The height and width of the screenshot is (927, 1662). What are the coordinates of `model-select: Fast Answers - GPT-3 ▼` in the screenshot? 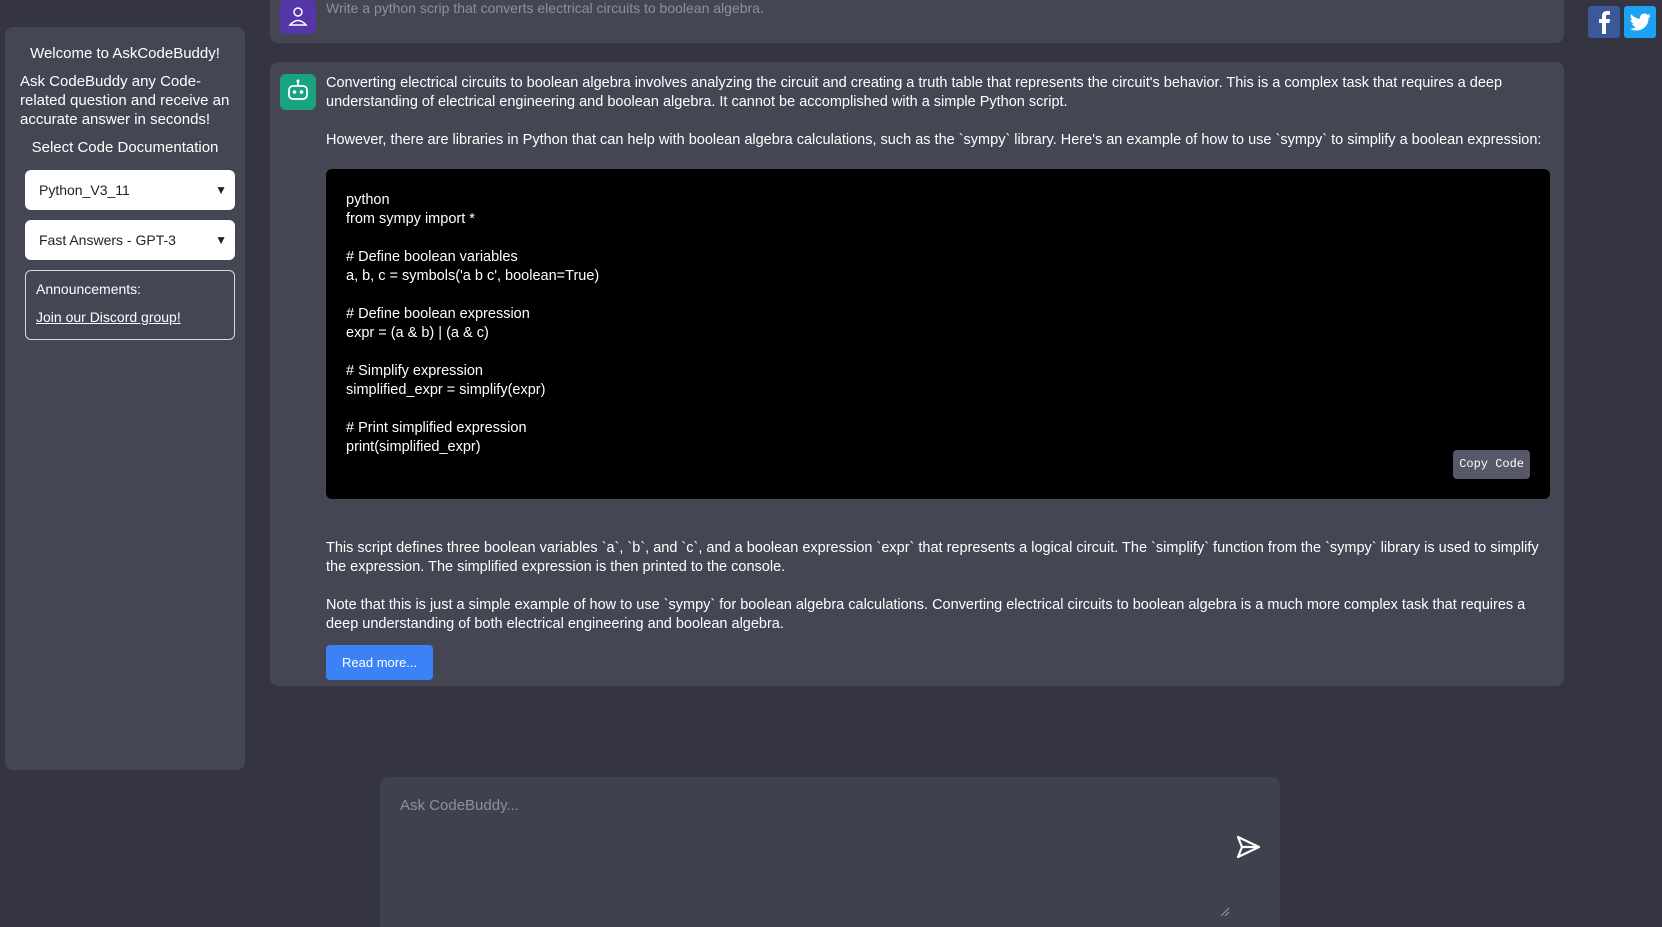 It's located at (130, 240).